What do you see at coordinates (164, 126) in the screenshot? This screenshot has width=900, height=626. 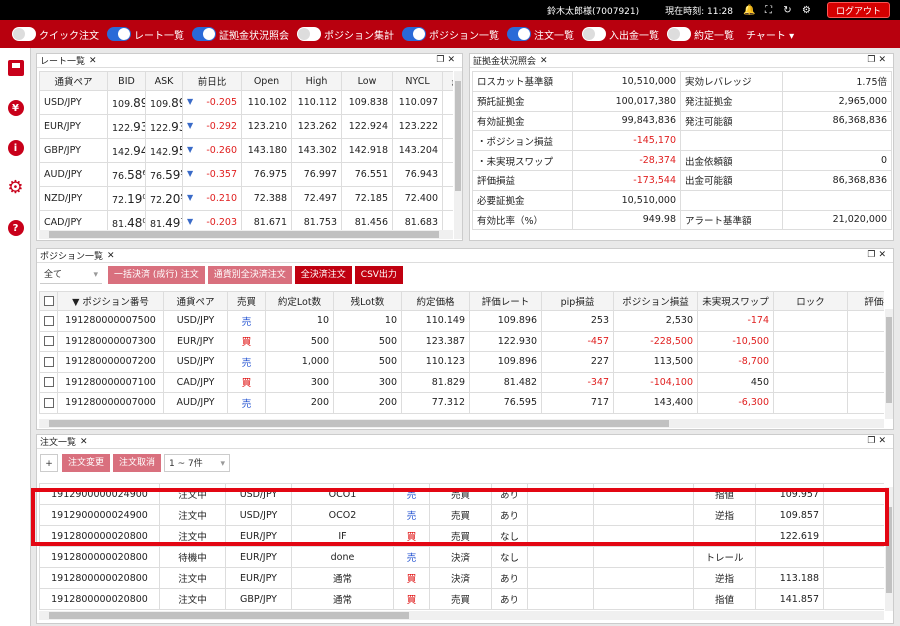 I see `ask-cell: 122.939` at bounding box center [164, 126].